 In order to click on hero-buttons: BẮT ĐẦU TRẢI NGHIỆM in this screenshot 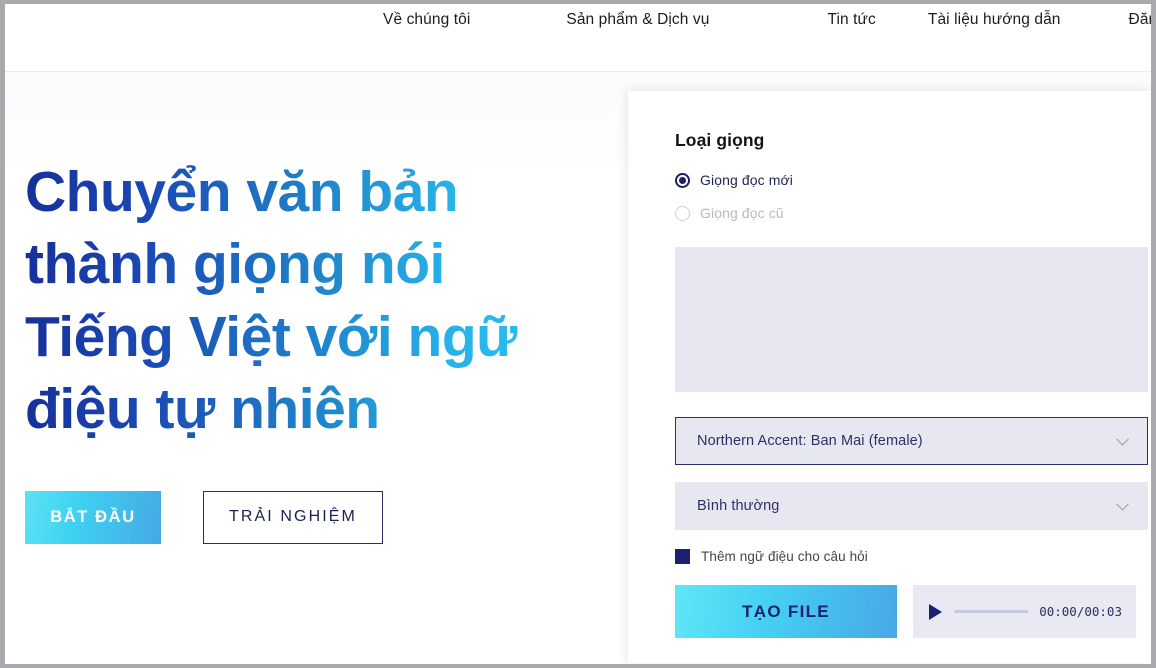, I will do `click(326, 517)`.